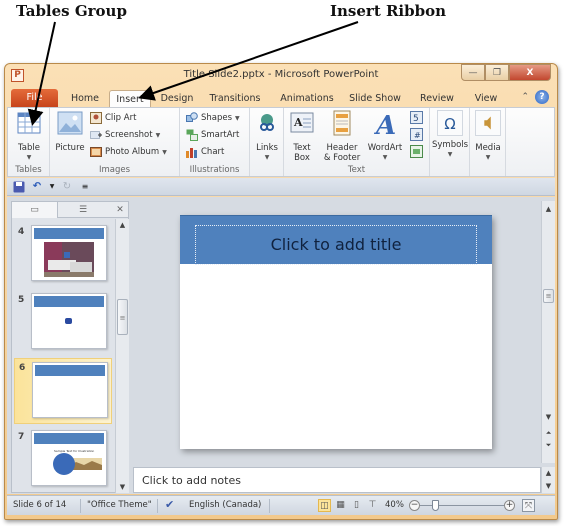 This screenshot has width=565, height=526. What do you see at coordinates (191, 480) in the screenshot?
I see `notes-placeholder: Click to add notes` at bounding box center [191, 480].